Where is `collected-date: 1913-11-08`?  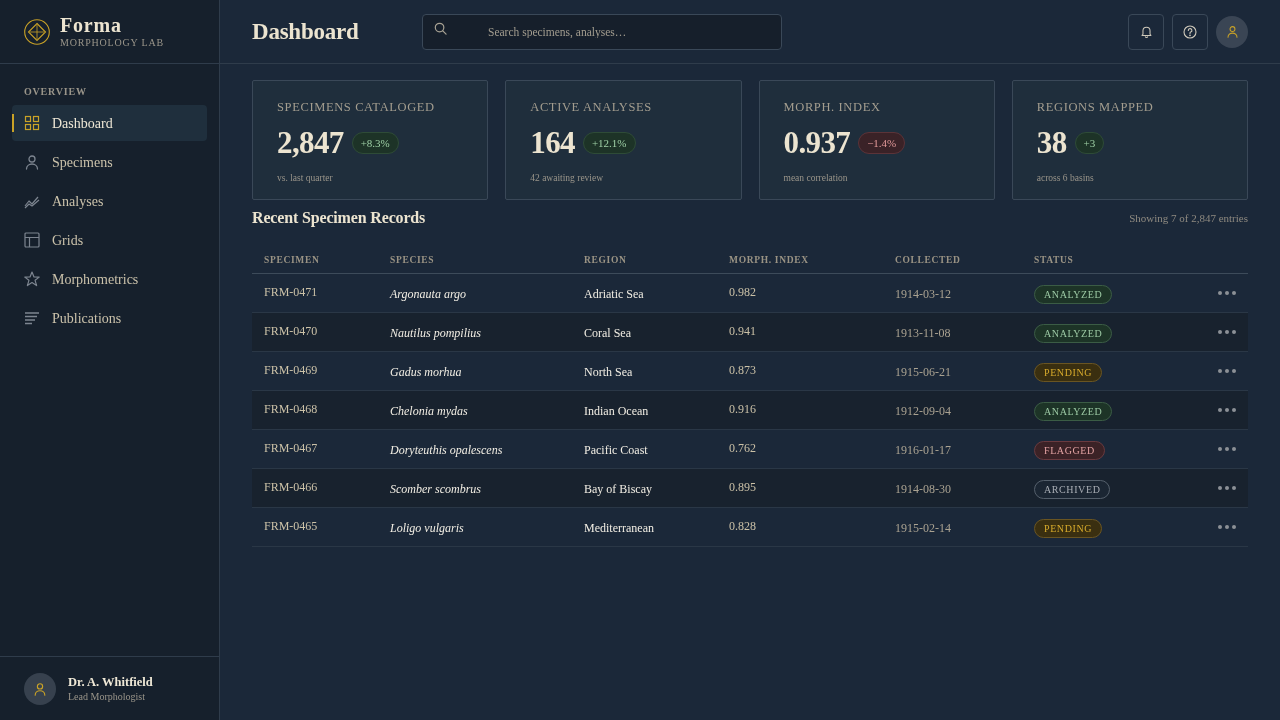
collected-date: 1913-11-08 is located at coordinates (923, 333).